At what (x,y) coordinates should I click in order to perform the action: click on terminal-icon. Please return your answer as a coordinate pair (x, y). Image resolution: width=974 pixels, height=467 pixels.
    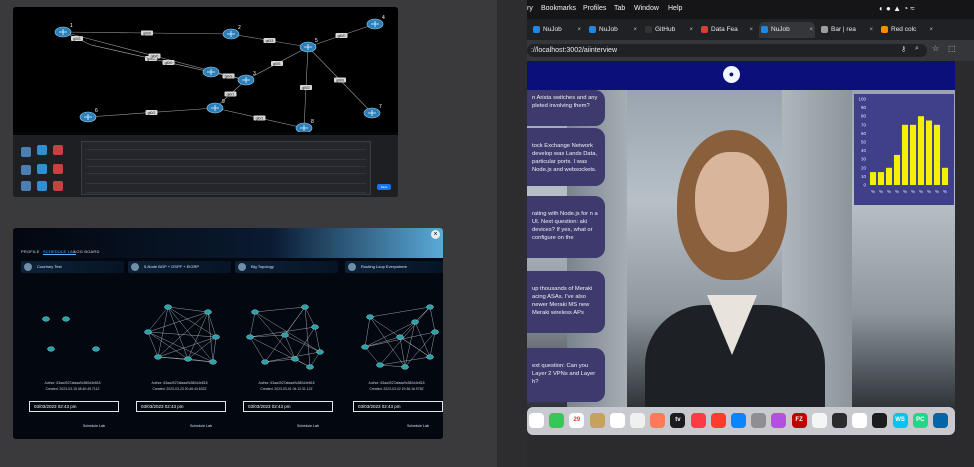
    Looking at the image, I should click on (839, 420).